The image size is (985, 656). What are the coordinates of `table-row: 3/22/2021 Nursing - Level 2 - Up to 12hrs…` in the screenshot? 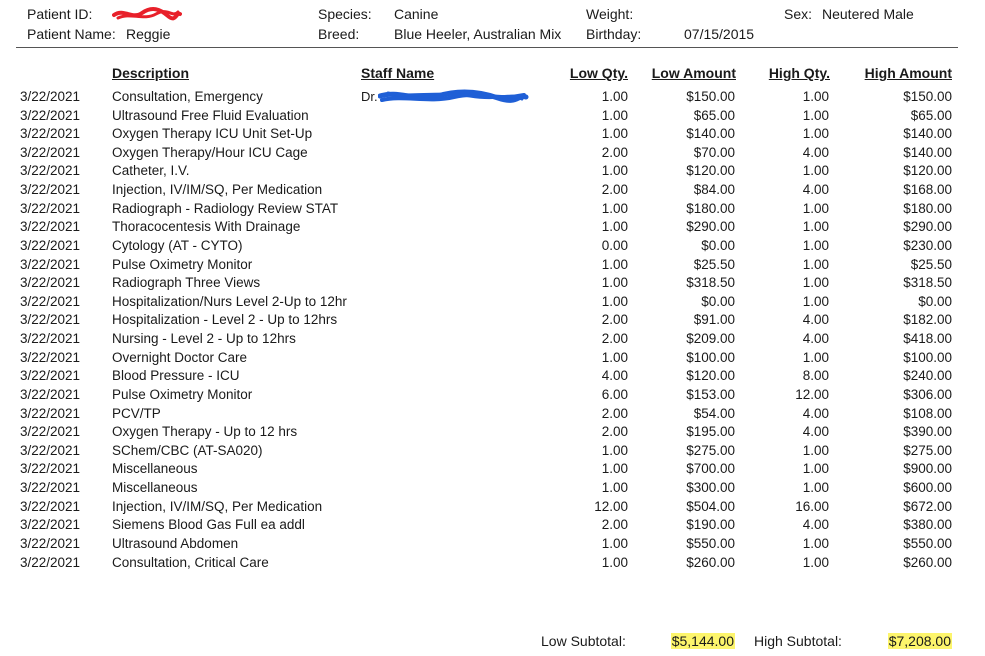 It's located at (492, 340).